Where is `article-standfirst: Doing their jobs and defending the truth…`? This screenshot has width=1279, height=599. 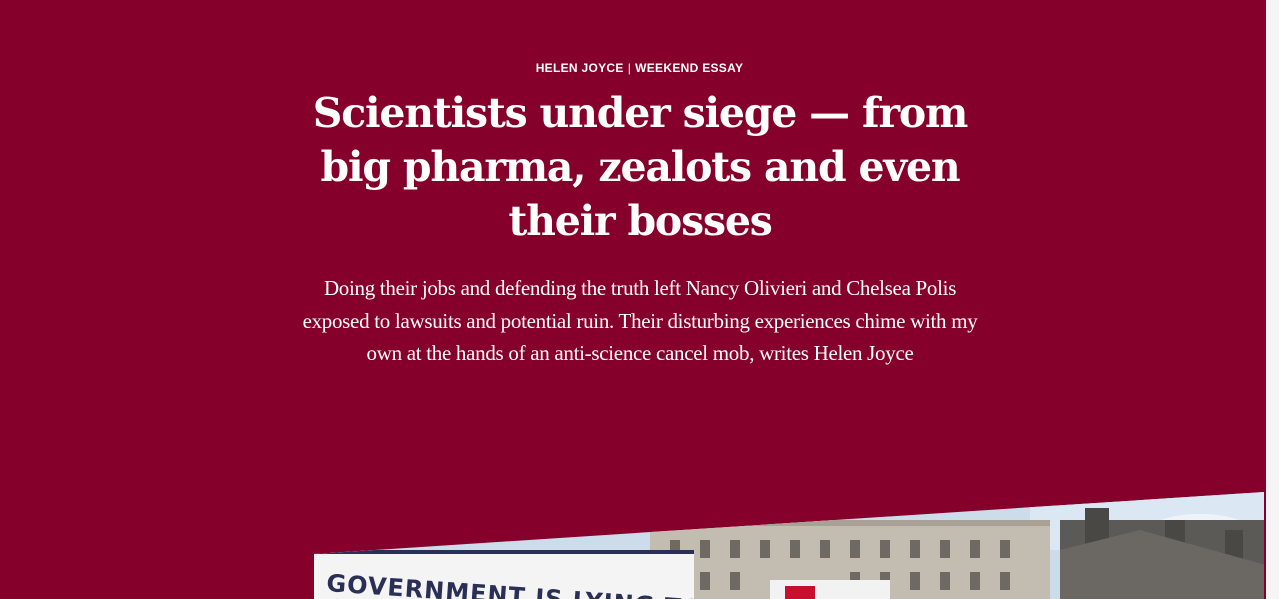
article-standfirst: Doing their jobs and defending the truth… is located at coordinates (640, 320).